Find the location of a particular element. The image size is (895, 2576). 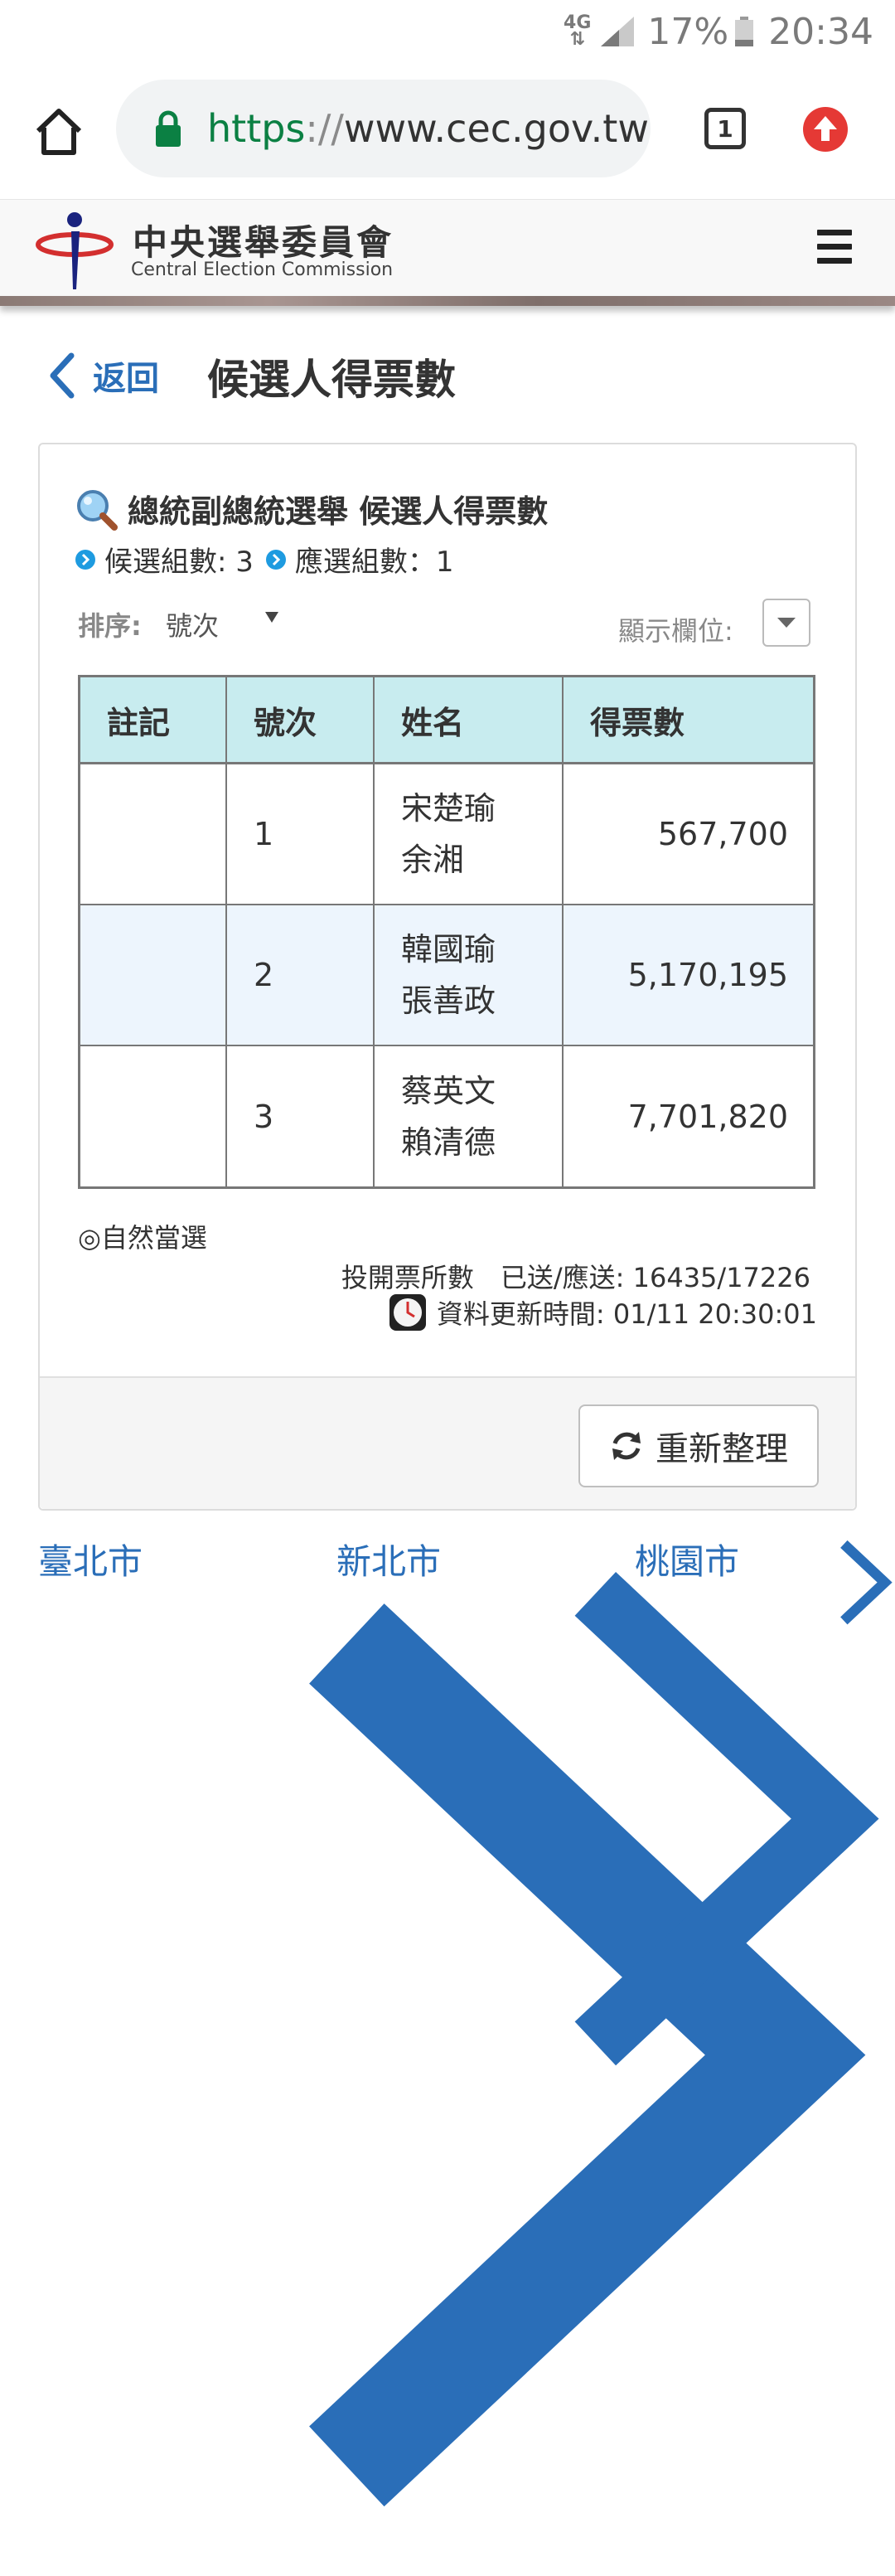

address-bar: https://www.cec.gov.tw is located at coordinates (383, 128).